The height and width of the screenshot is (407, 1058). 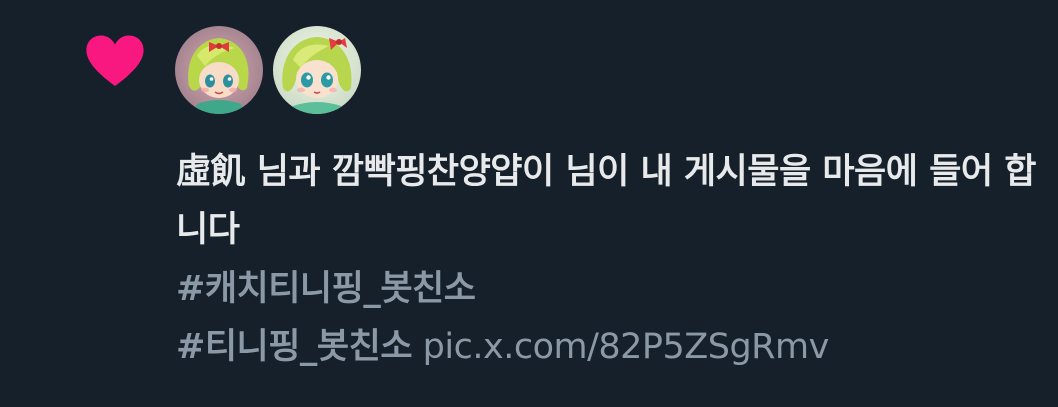 What do you see at coordinates (211, 172) in the screenshot?
I see `liker-name-1: 虛飢` at bounding box center [211, 172].